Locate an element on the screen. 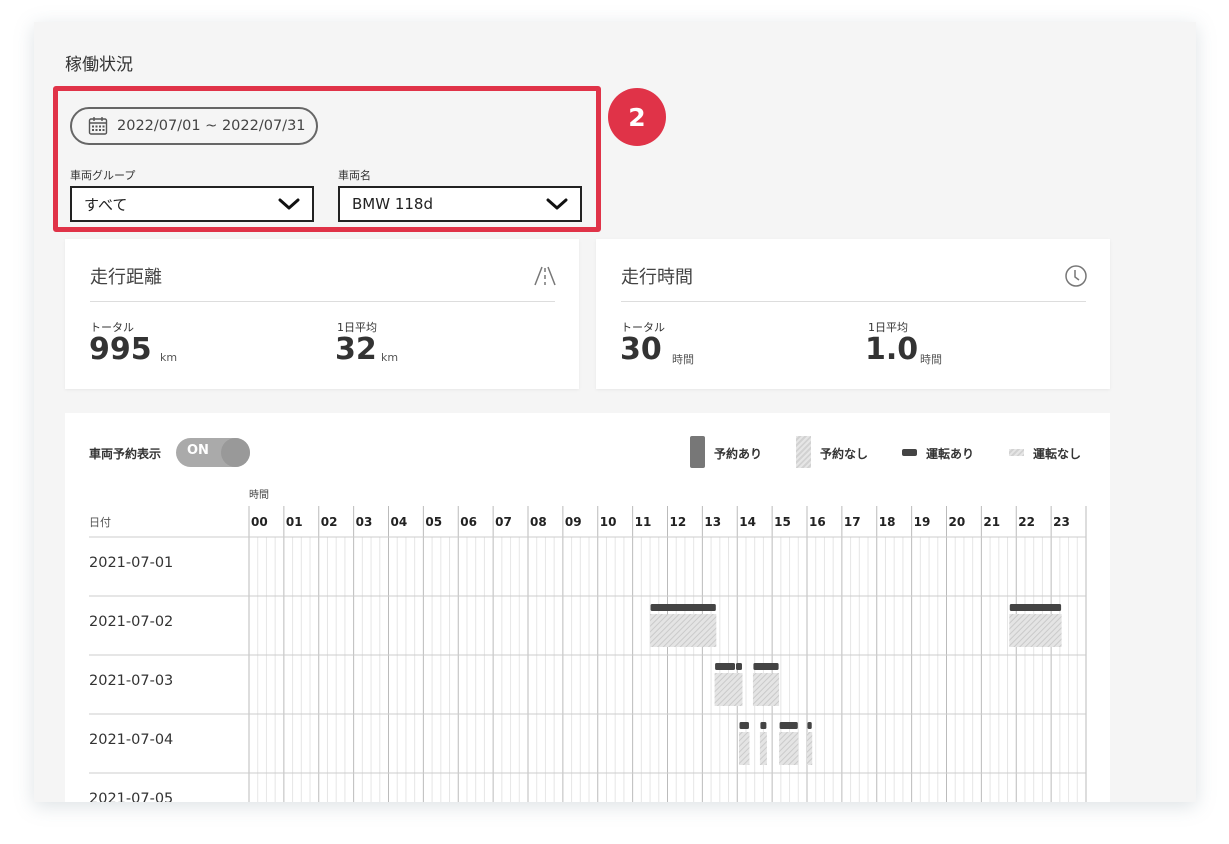 This screenshot has height=844, width=1229. date-range-picker: 2022/07/01 ~ 2022/07/31 is located at coordinates (194, 126).